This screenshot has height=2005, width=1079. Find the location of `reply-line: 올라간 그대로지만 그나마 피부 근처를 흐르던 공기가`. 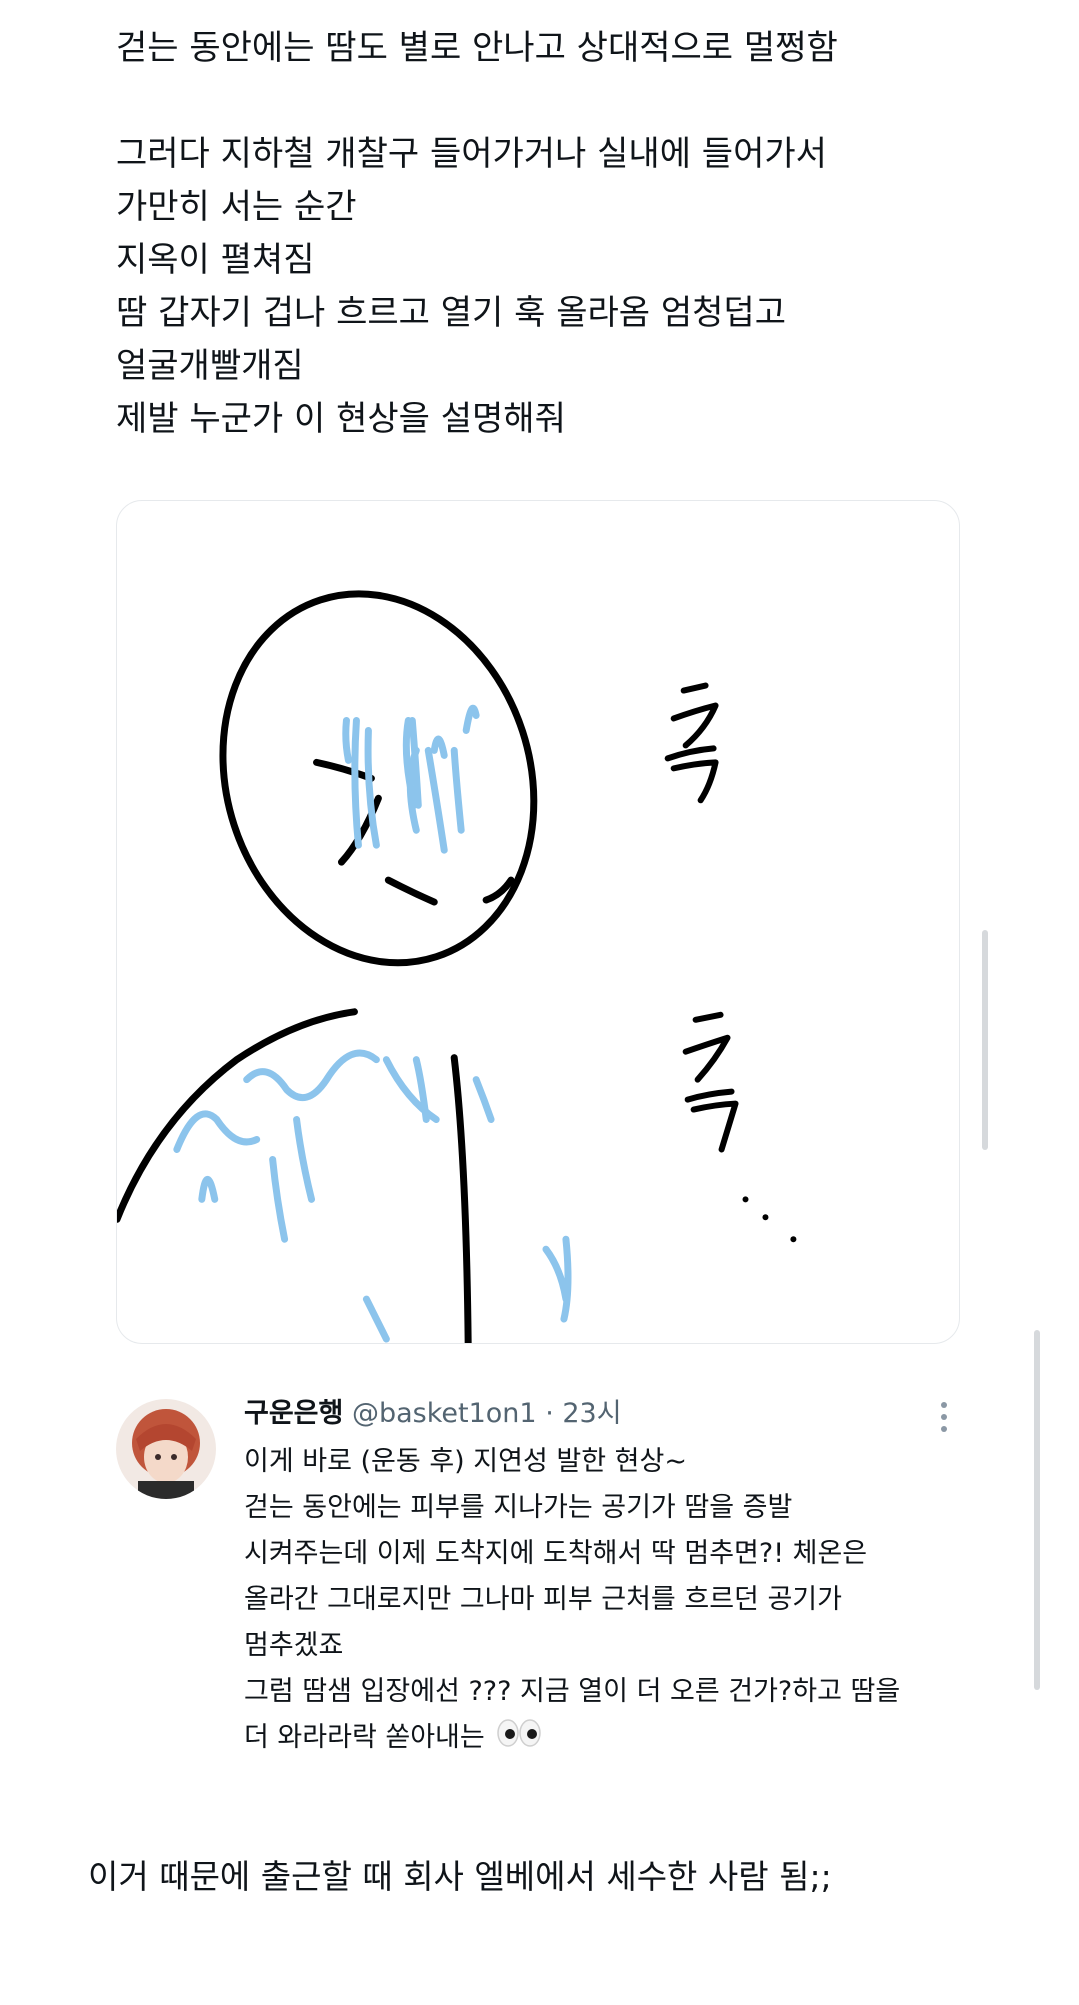

reply-line: 올라간 그대로지만 그나마 피부 근처를 흐르던 공기가 is located at coordinates (543, 1599).